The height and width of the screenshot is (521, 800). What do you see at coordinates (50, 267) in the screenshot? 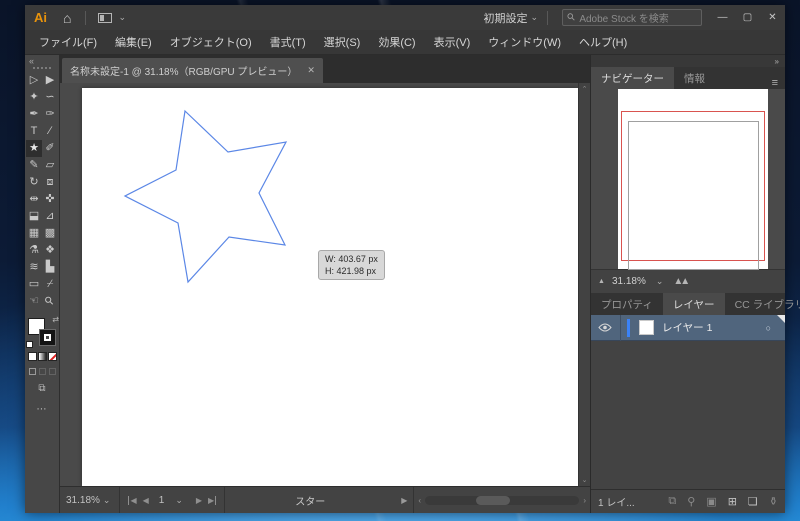
I see `column-graph-tool: ▙` at bounding box center [50, 267].